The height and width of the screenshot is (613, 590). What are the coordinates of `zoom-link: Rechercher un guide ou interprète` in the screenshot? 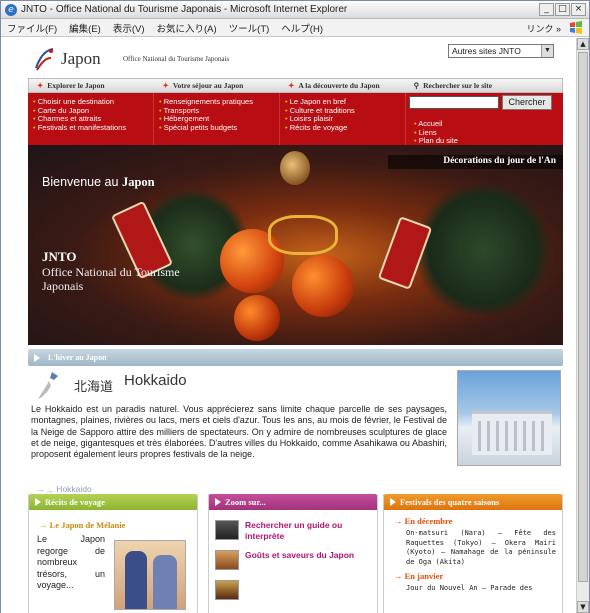 It's located at (309, 531).